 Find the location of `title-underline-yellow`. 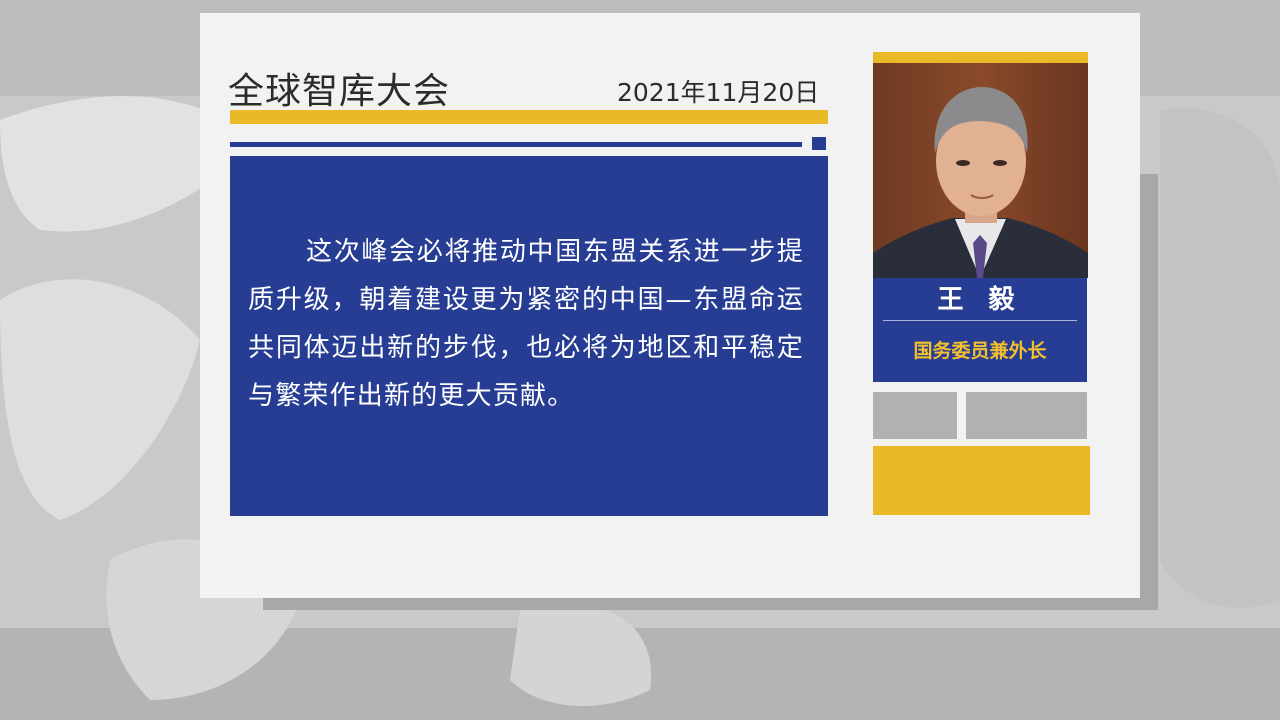

title-underline-yellow is located at coordinates (529, 117).